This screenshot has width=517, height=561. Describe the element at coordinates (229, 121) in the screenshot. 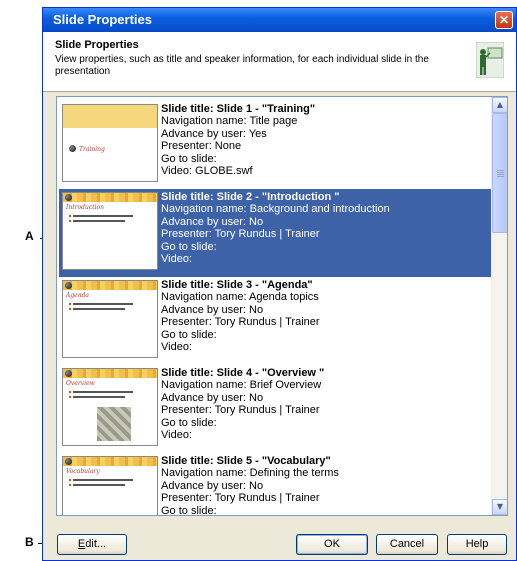

I see `slide-nav: Navigation name: Title page` at that location.